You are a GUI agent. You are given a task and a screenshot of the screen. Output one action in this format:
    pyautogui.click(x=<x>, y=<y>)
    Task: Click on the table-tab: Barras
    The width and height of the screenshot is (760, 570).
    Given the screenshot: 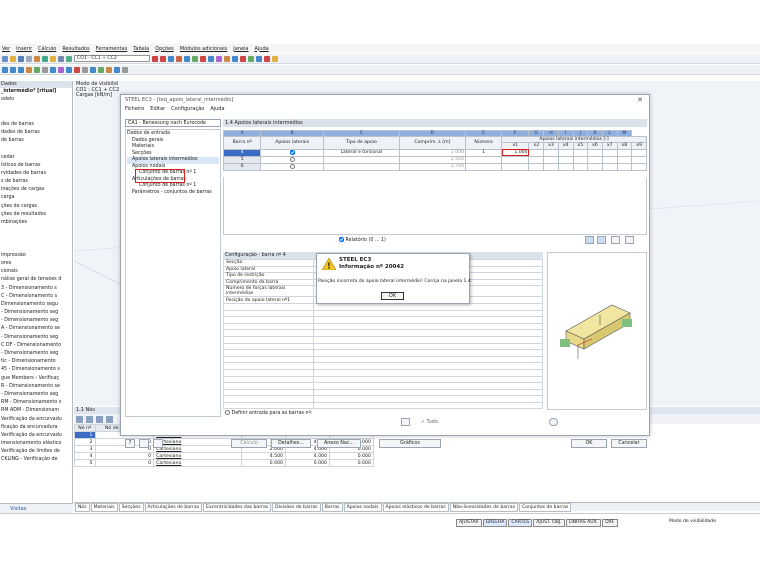 What is the action you would take?
    pyautogui.click(x=332, y=507)
    